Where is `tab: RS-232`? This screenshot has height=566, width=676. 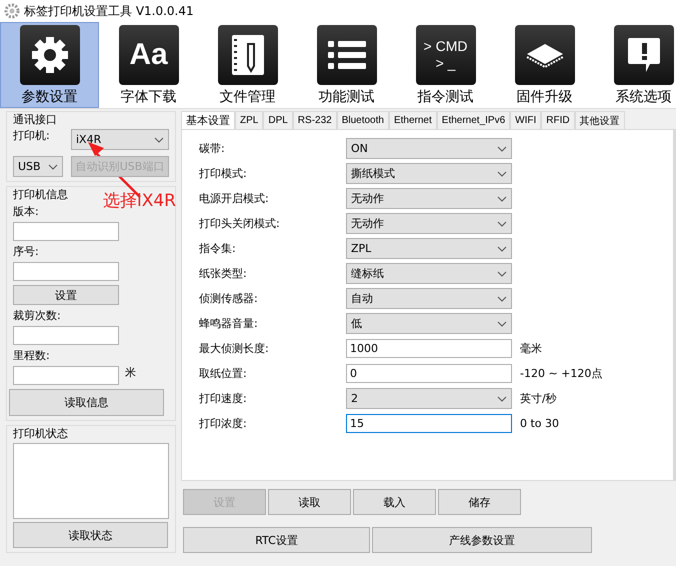
tab: RS-232 is located at coordinates (314, 120).